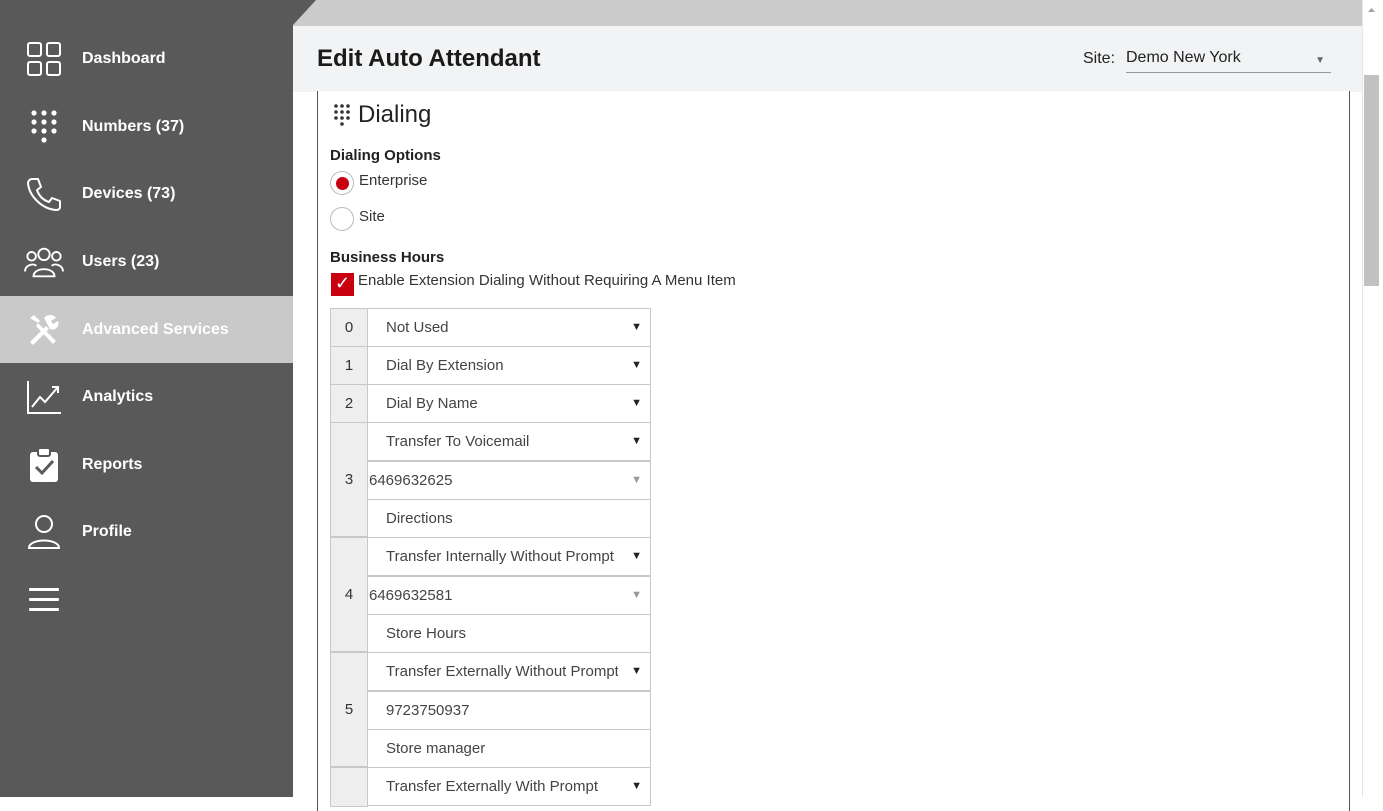 The height and width of the screenshot is (811, 1383). Describe the element at coordinates (458, 441) in the screenshot. I see `action-select-value: Transfer To Voicemail` at that location.